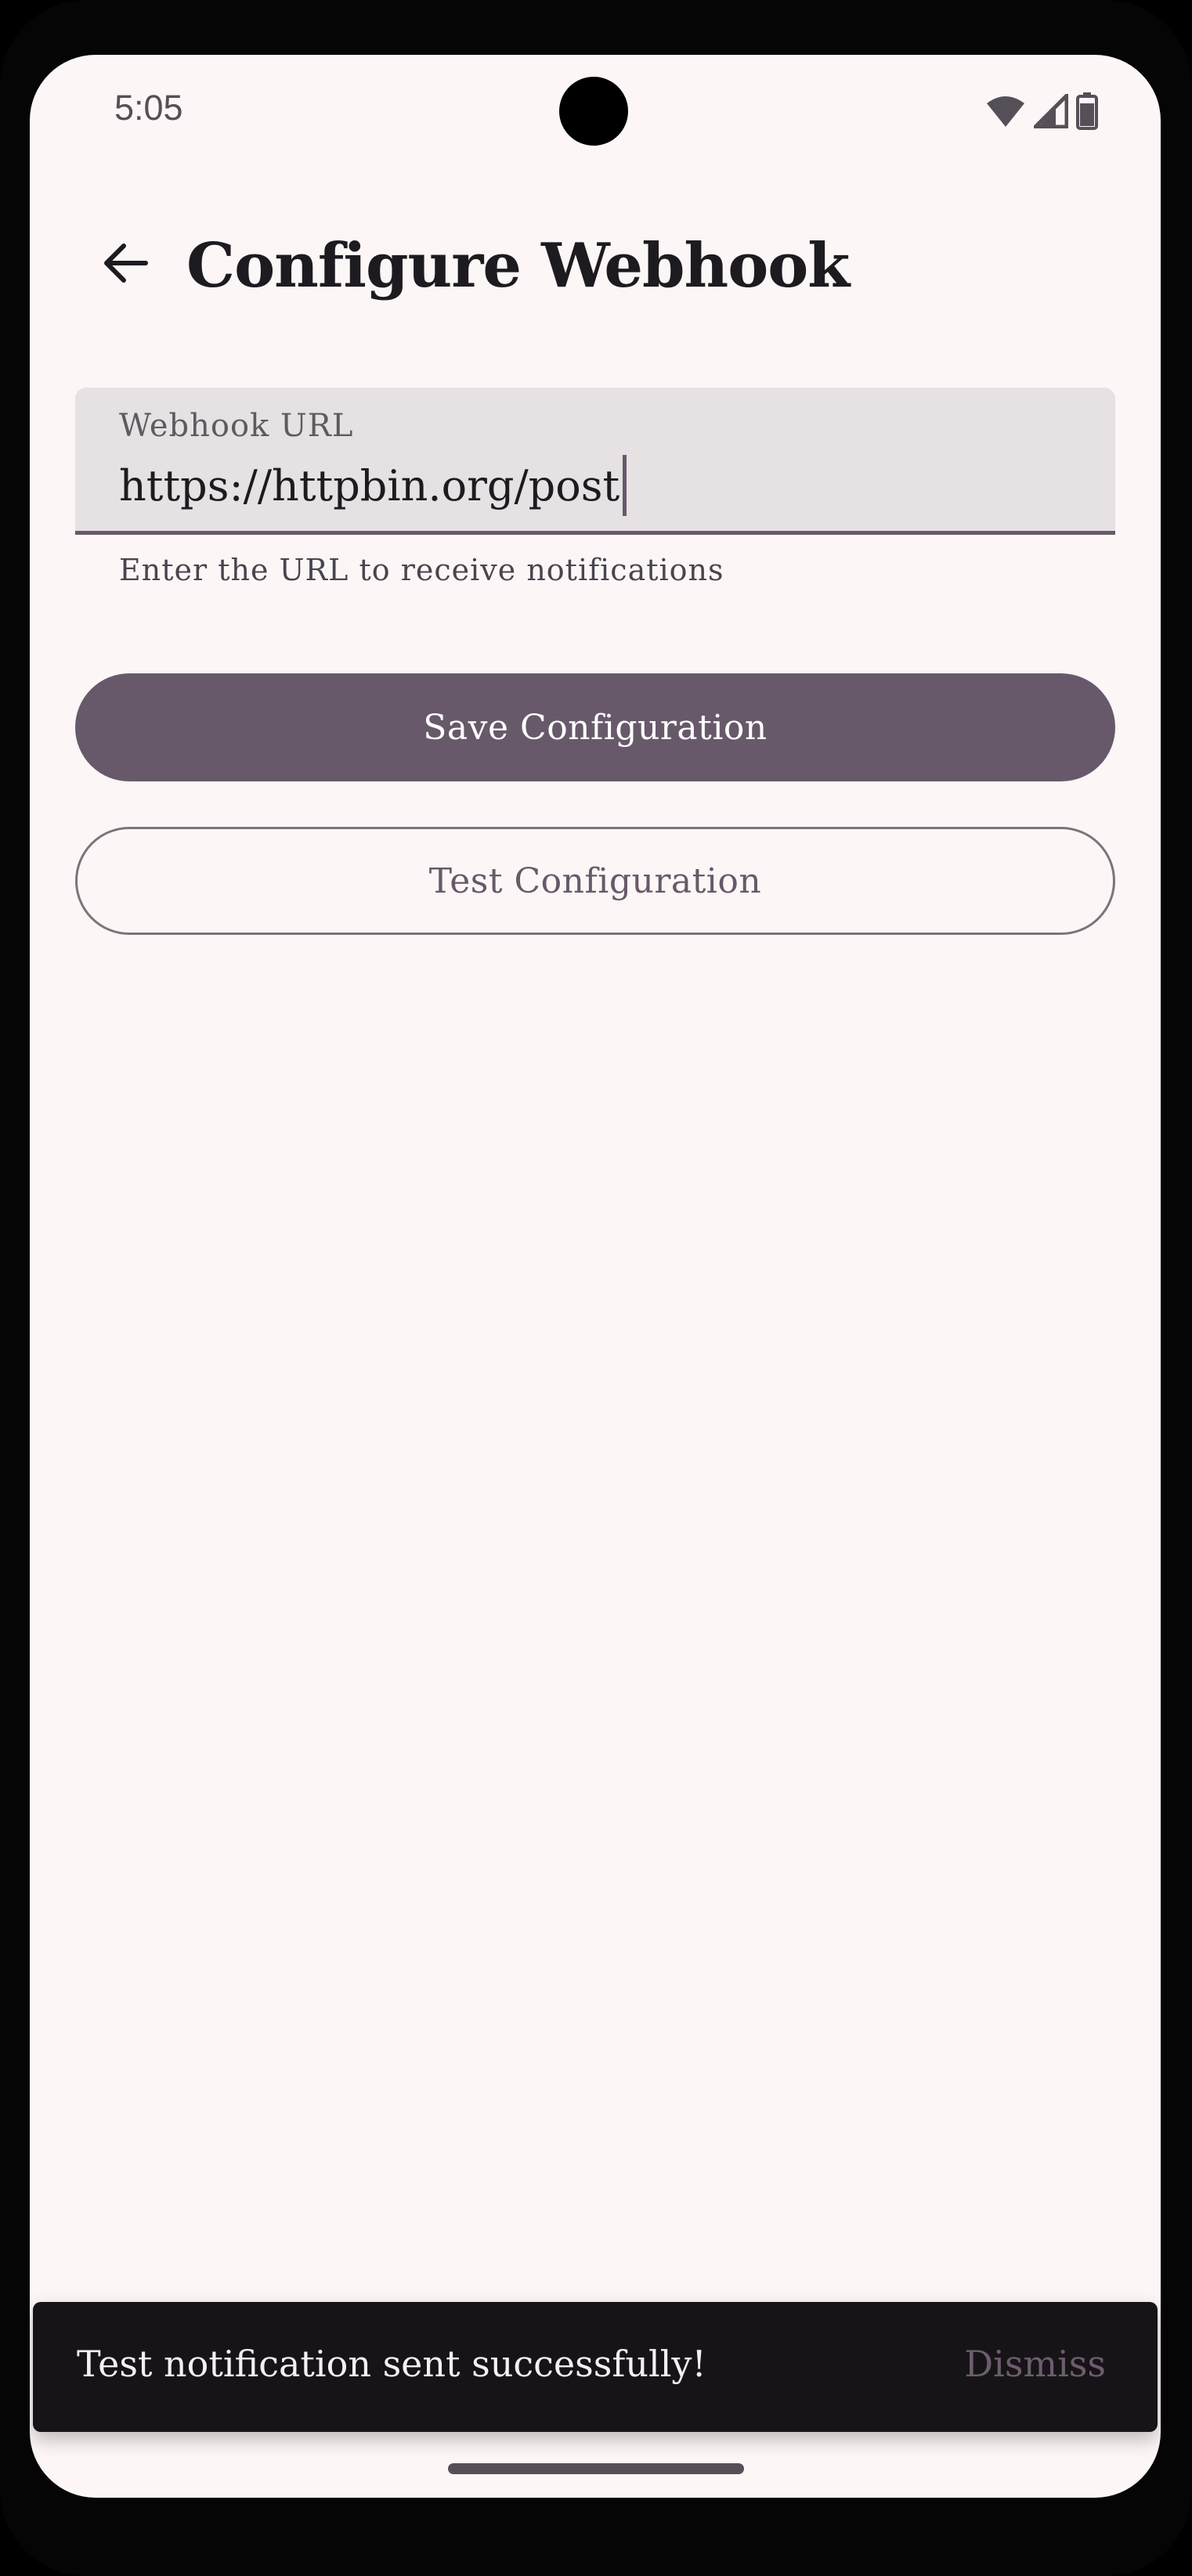 The height and width of the screenshot is (2576, 1192). I want to click on webhook-url-field: Webhook URL https://httpbin.org/post, so click(595, 462).